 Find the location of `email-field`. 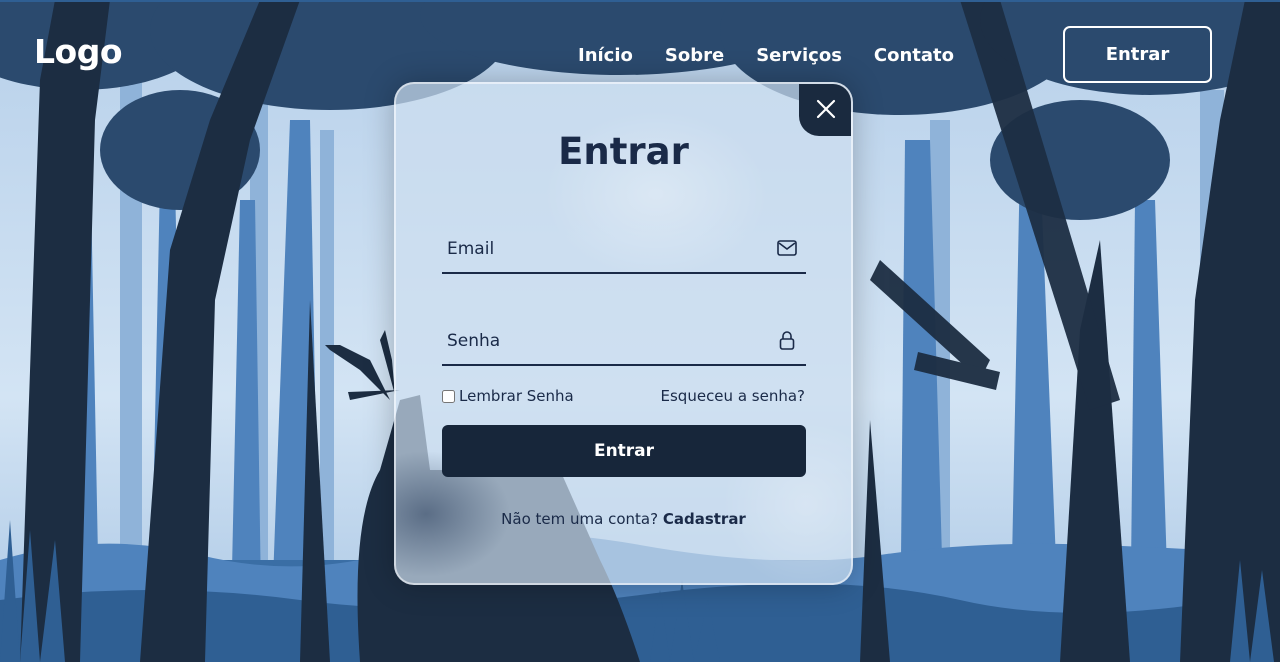

email-field is located at coordinates (624, 248).